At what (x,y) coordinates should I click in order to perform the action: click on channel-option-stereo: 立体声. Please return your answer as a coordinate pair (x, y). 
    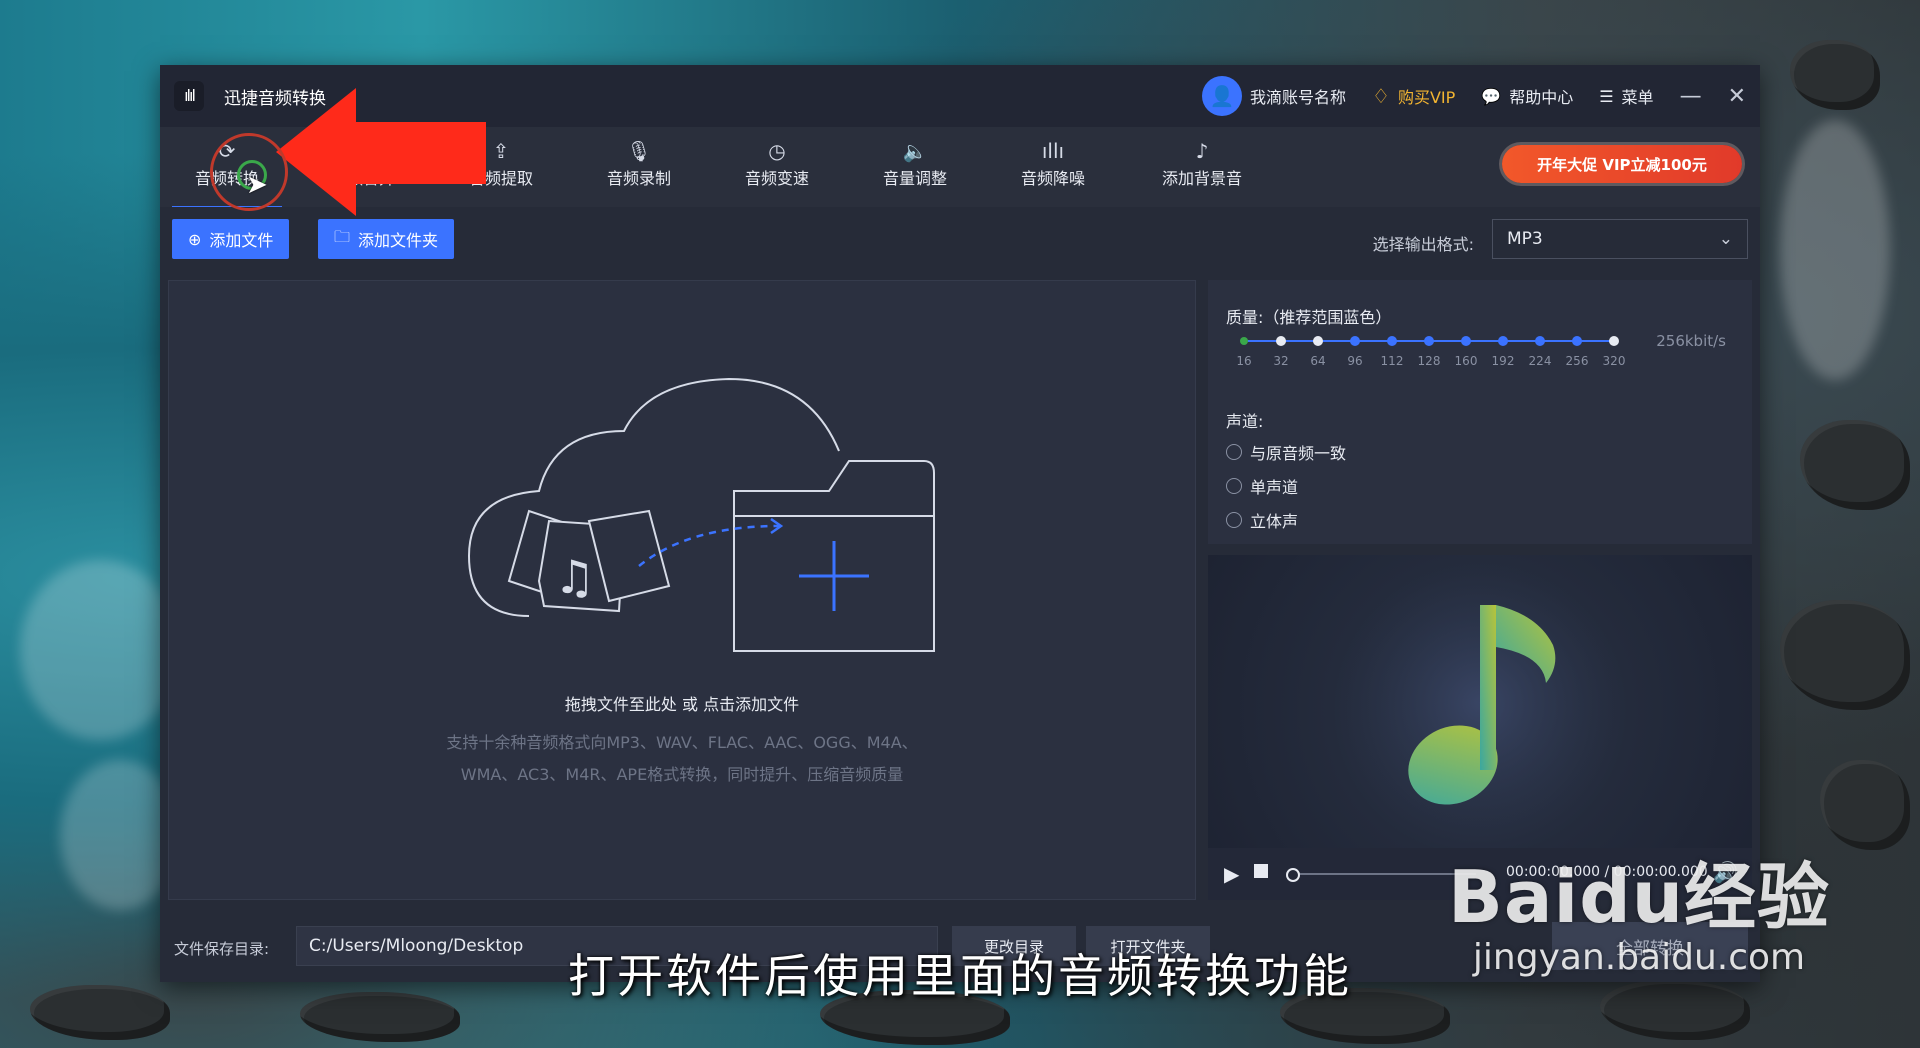
    Looking at the image, I should click on (1262, 520).